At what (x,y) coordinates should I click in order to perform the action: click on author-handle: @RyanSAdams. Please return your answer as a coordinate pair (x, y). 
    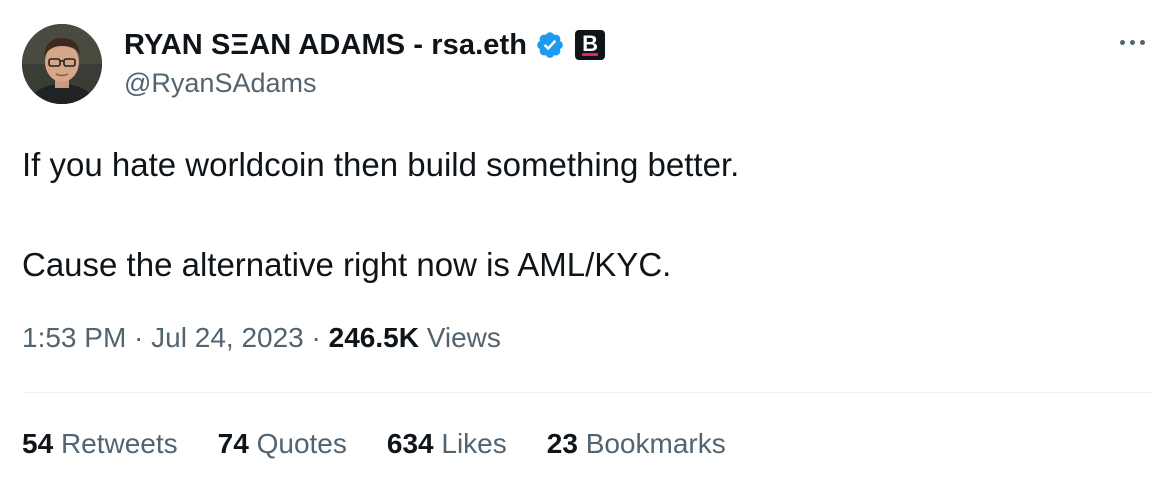
    Looking at the image, I should click on (220, 83).